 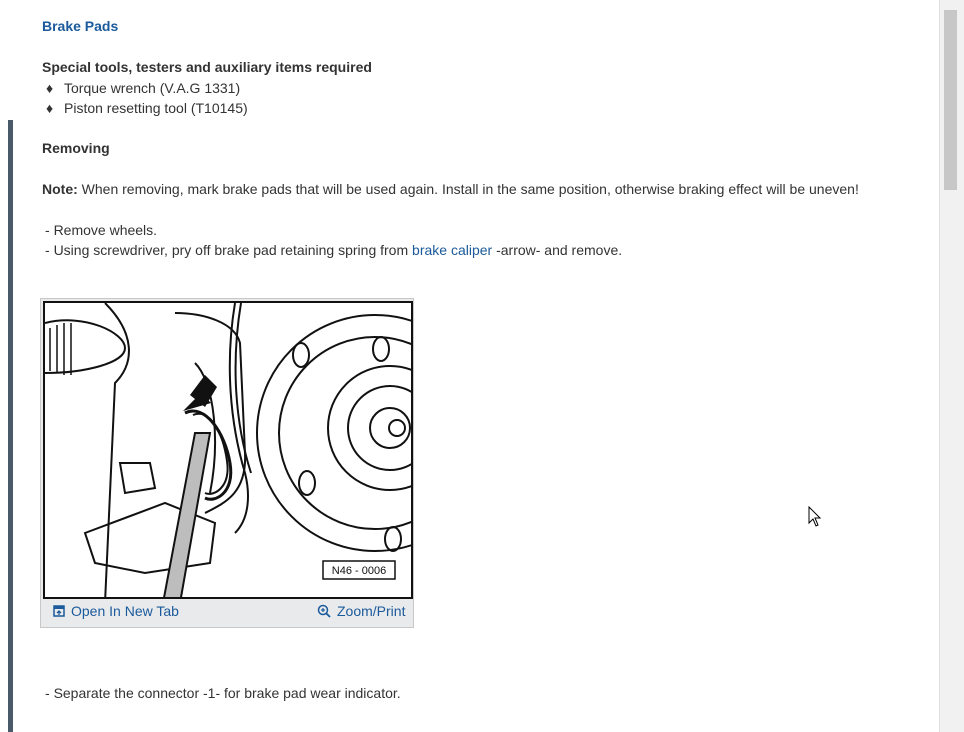 I want to click on zoom-print-button: Zoom/Print, so click(x=361, y=611).